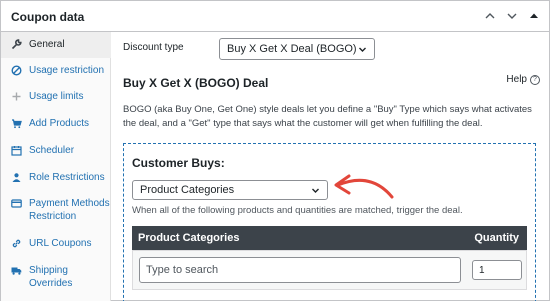  I want to click on sidebar-item-usage-restriction: Usage restriction, so click(56, 74).